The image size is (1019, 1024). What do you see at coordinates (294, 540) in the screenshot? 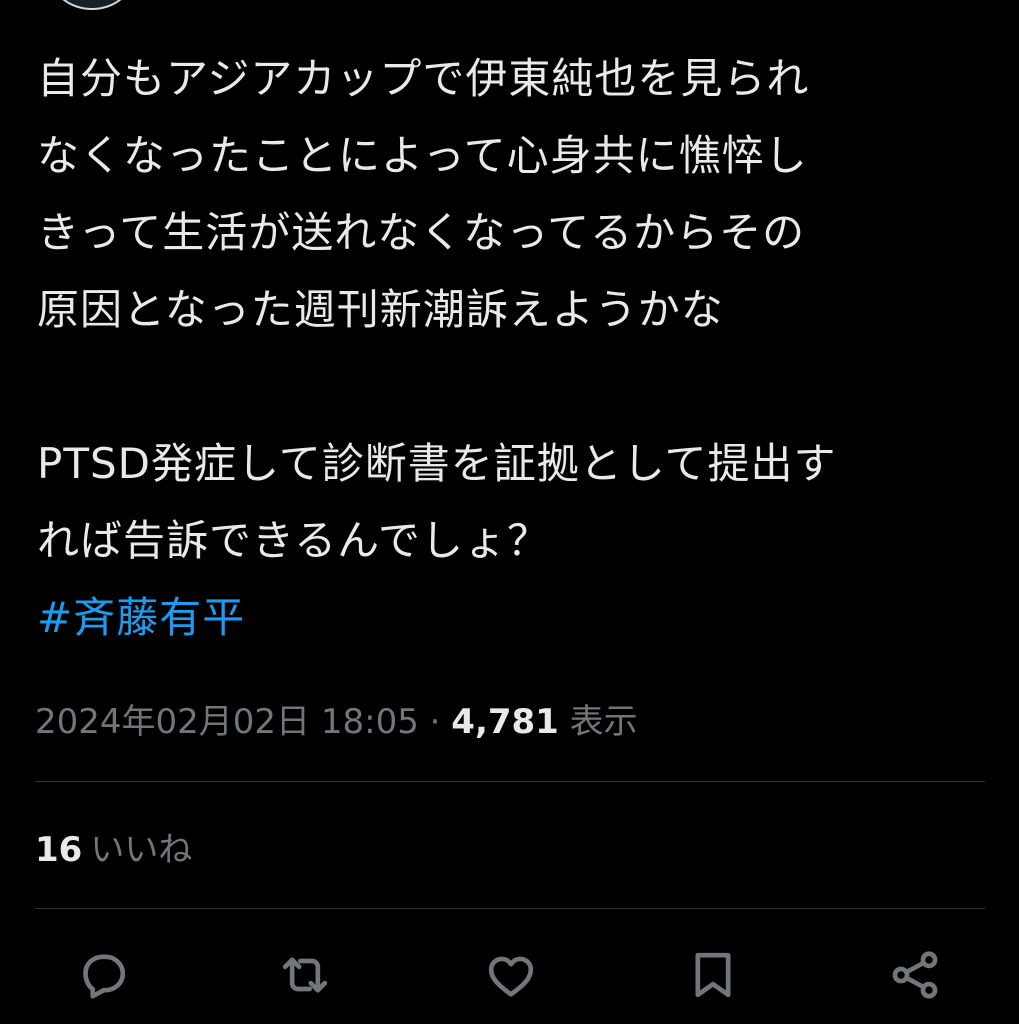
I see `tweet-text-line: れば告訴できるんでしょ？` at bounding box center [294, 540].